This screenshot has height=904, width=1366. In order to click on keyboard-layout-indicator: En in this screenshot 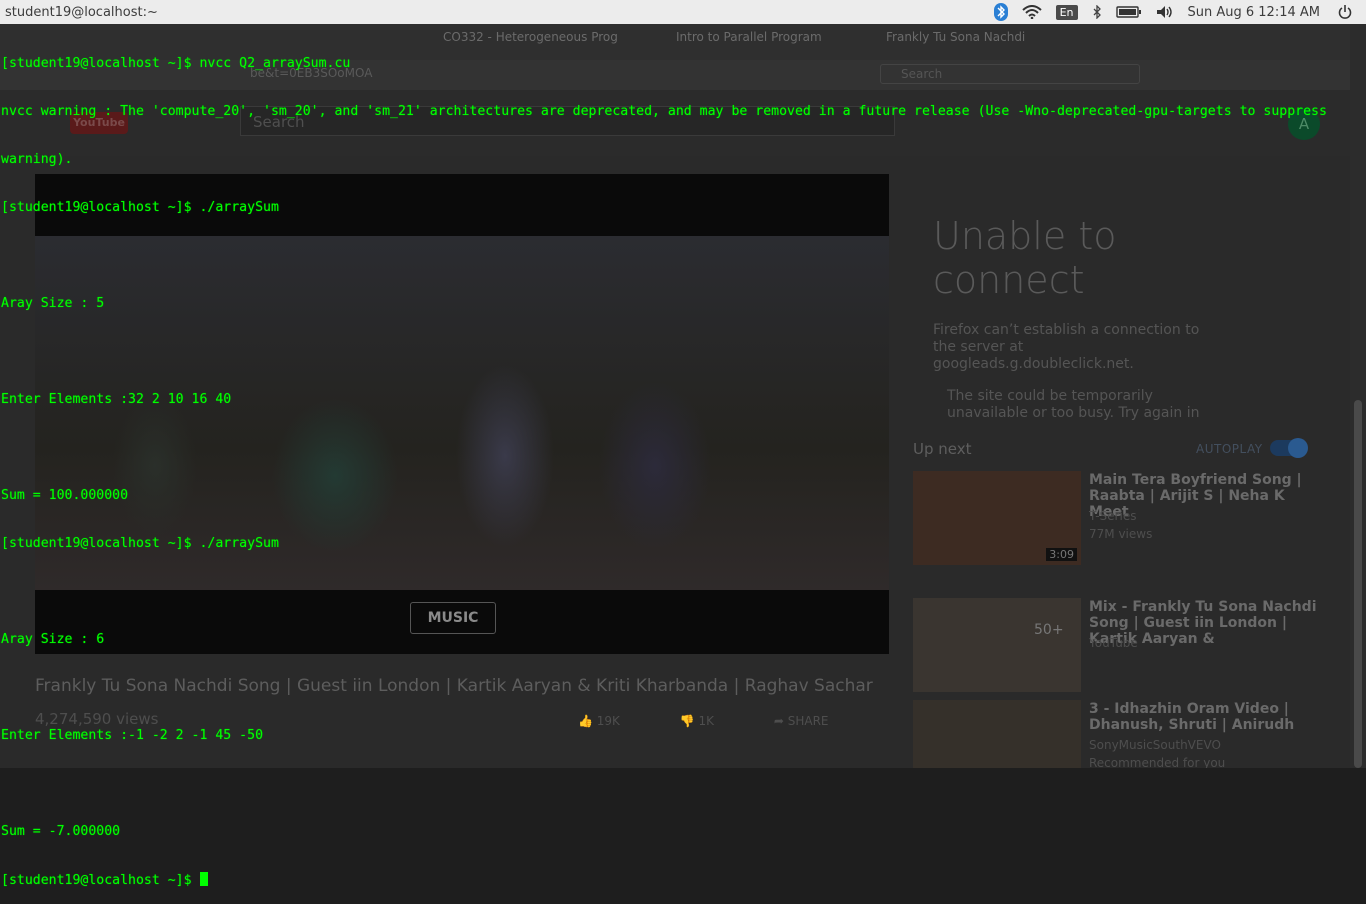, I will do `click(1066, 12)`.